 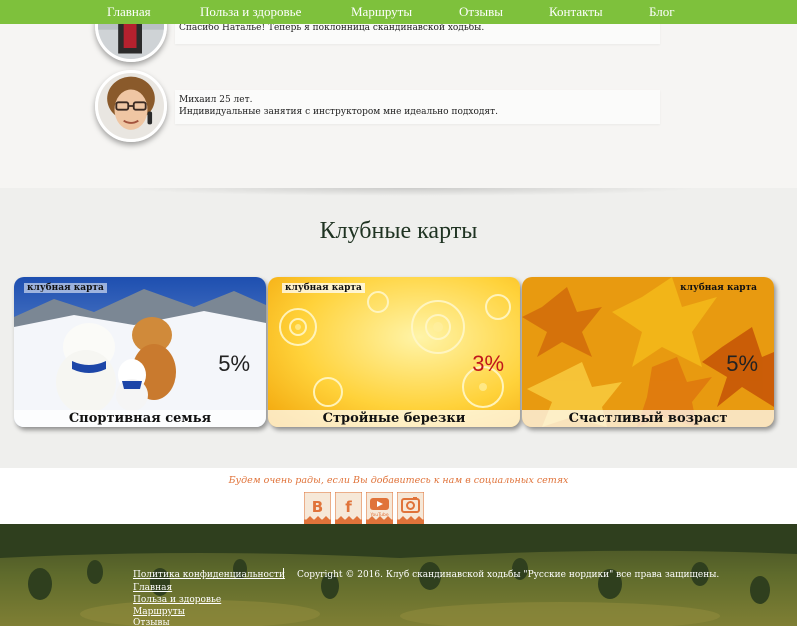 What do you see at coordinates (410, 507) in the screenshot?
I see `instagram-icon` at bounding box center [410, 507].